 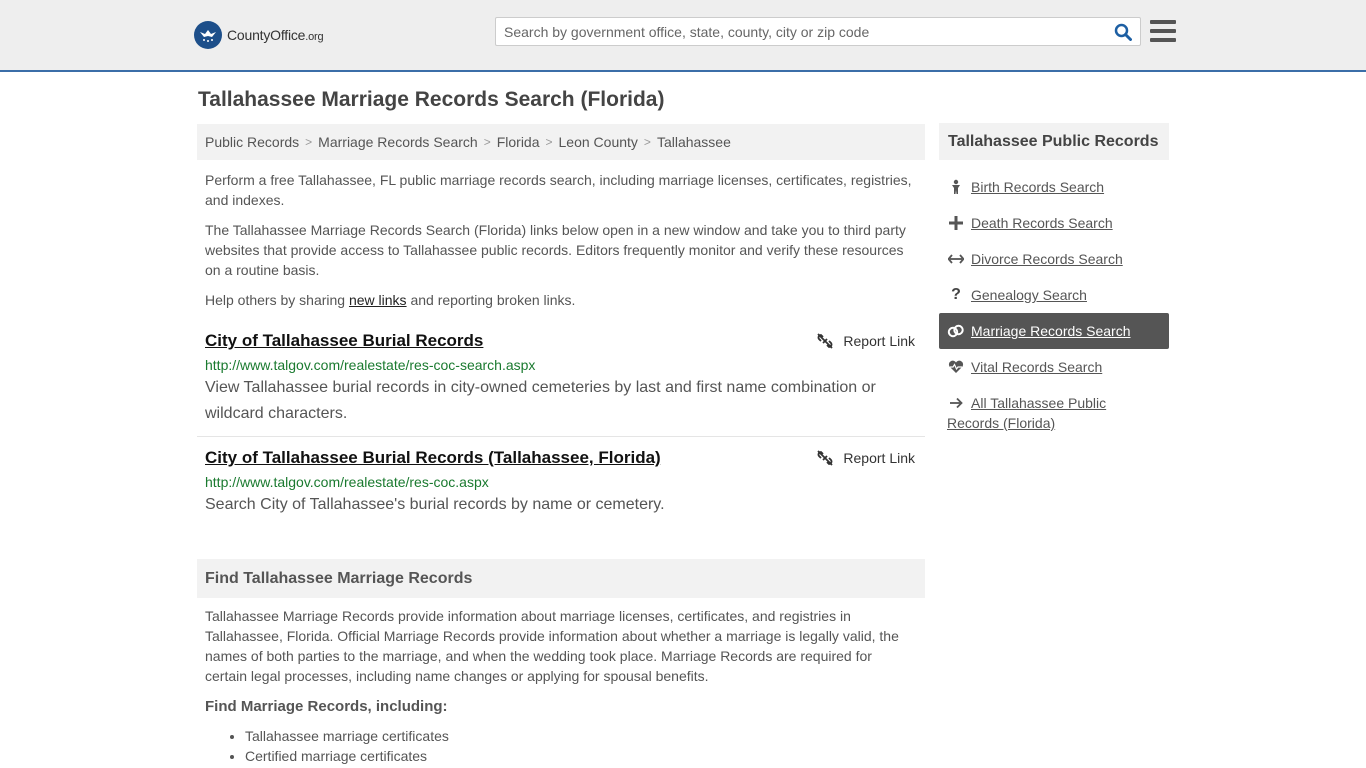 What do you see at coordinates (326, 706) in the screenshot?
I see `find-section-subheading: Find Marriage Records, including:` at bounding box center [326, 706].